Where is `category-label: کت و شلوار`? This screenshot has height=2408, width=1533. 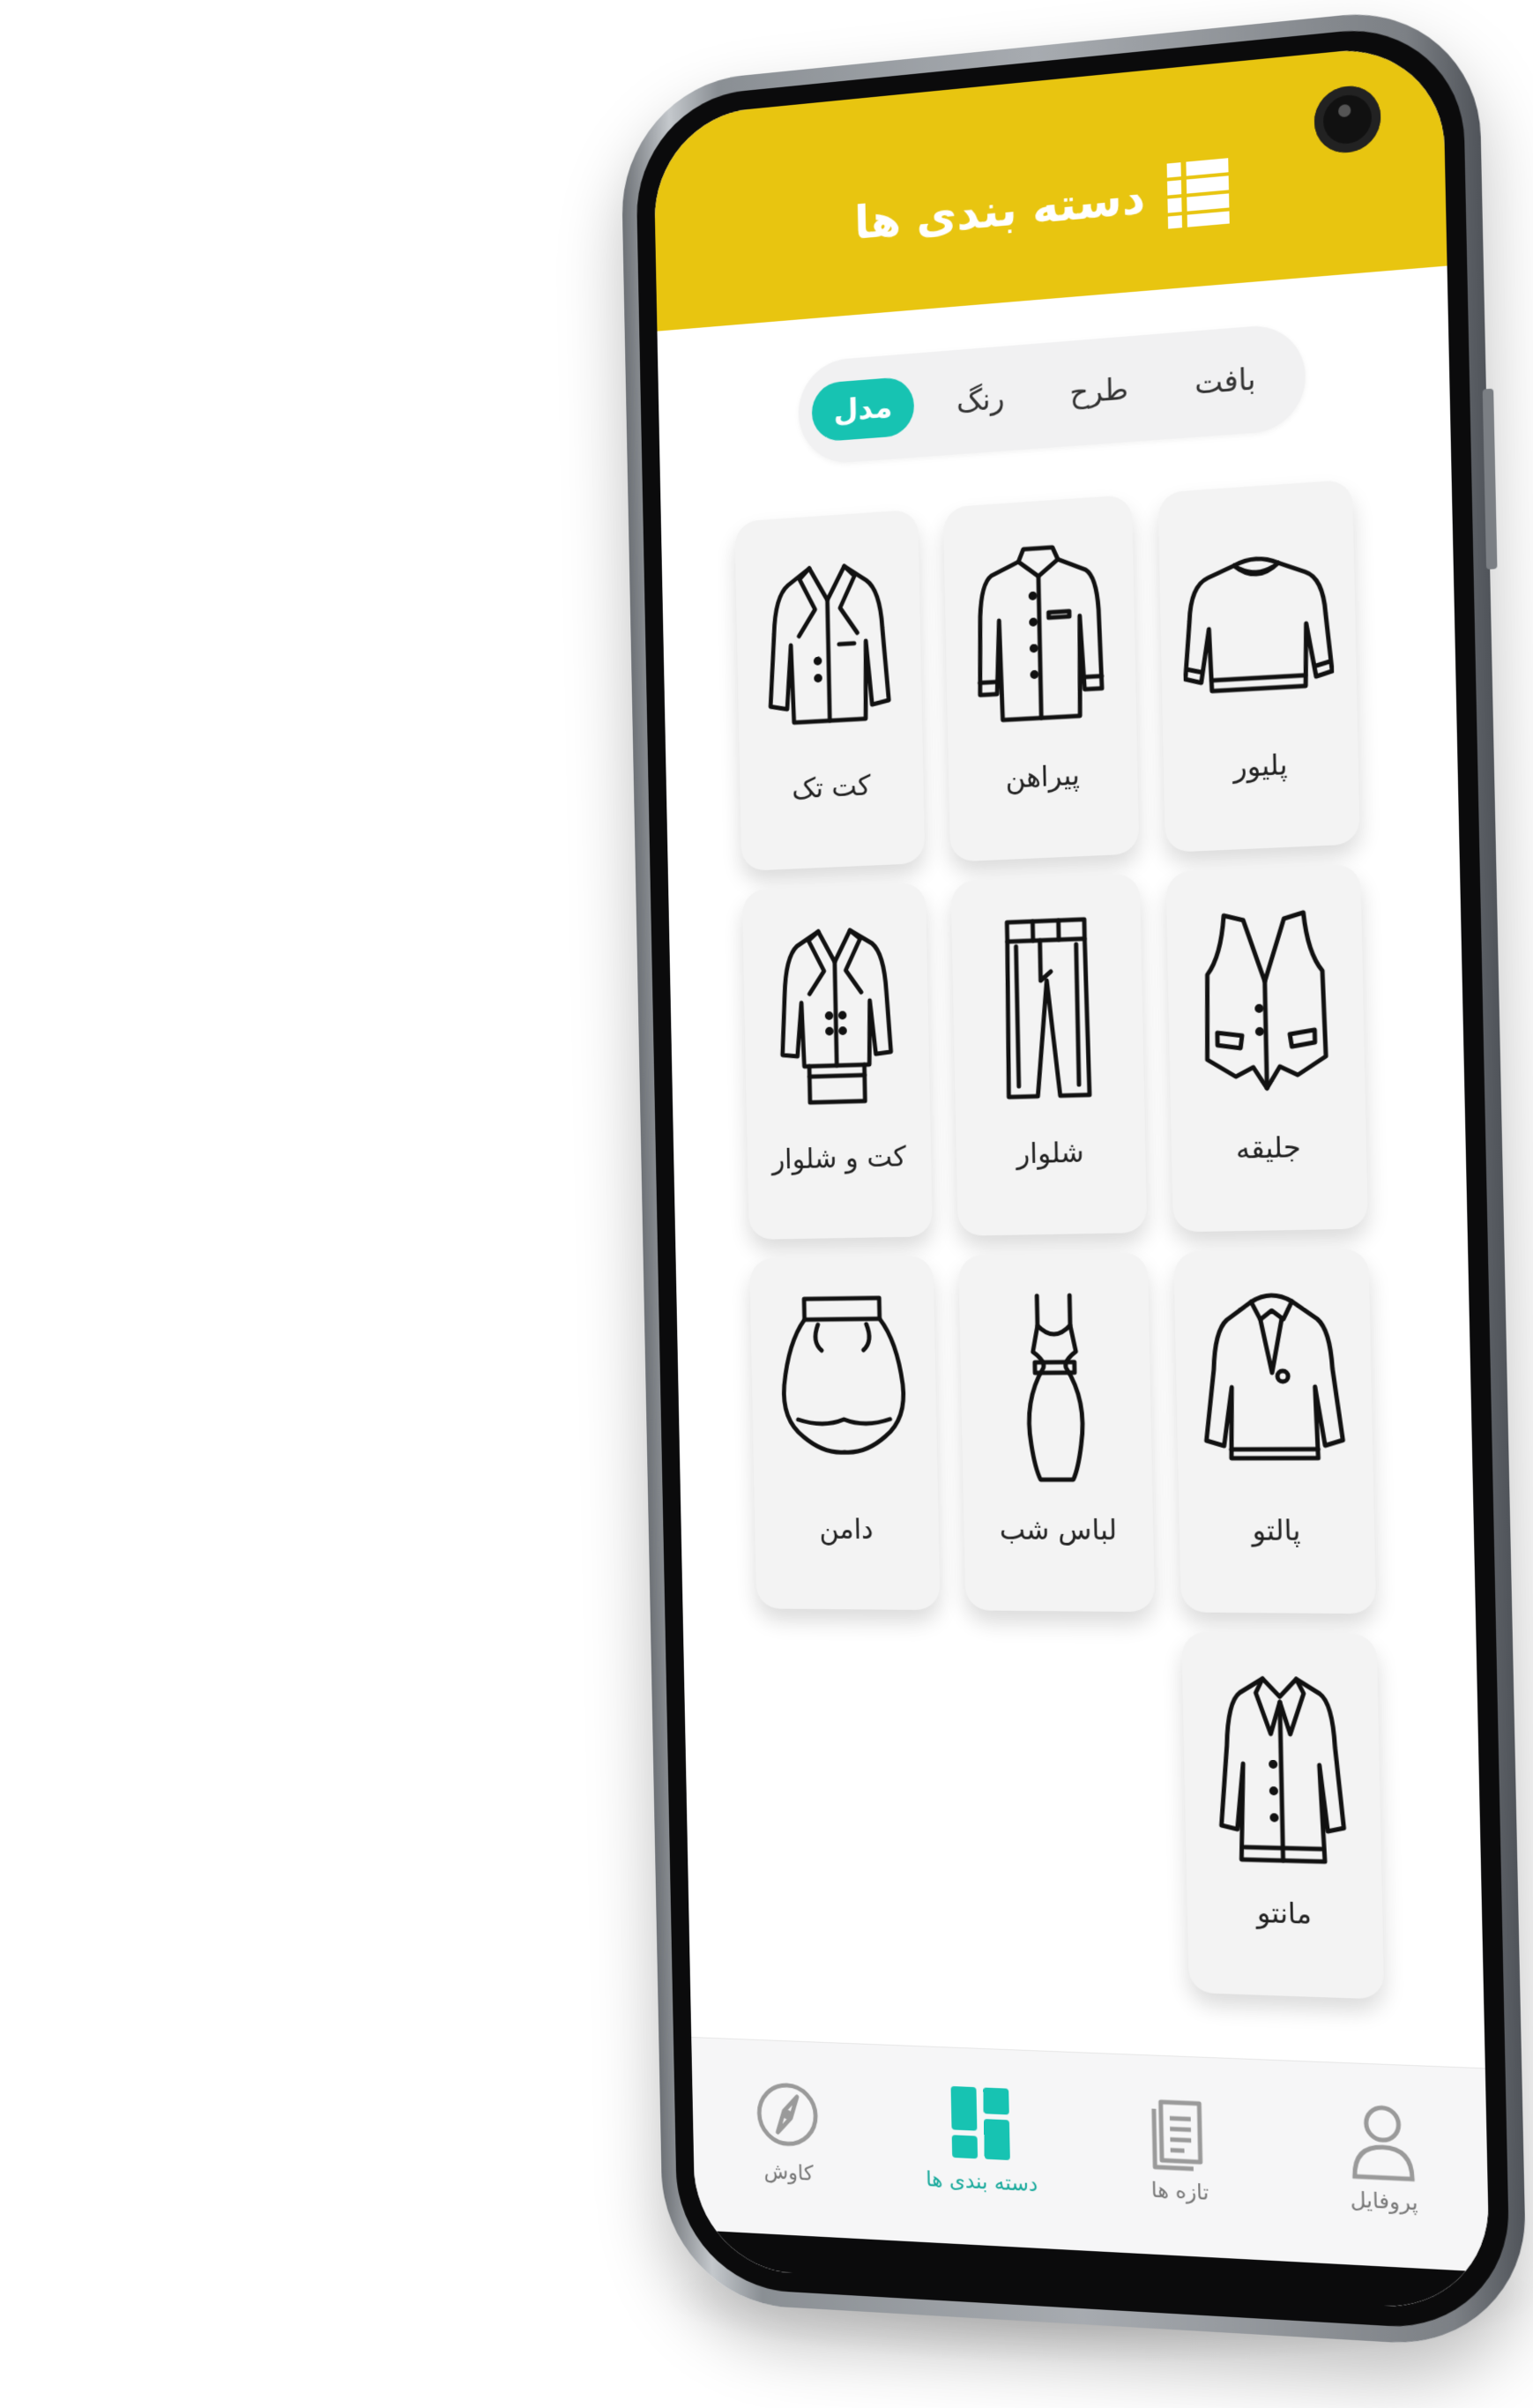
category-label: کت و شلوار is located at coordinates (838, 1158).